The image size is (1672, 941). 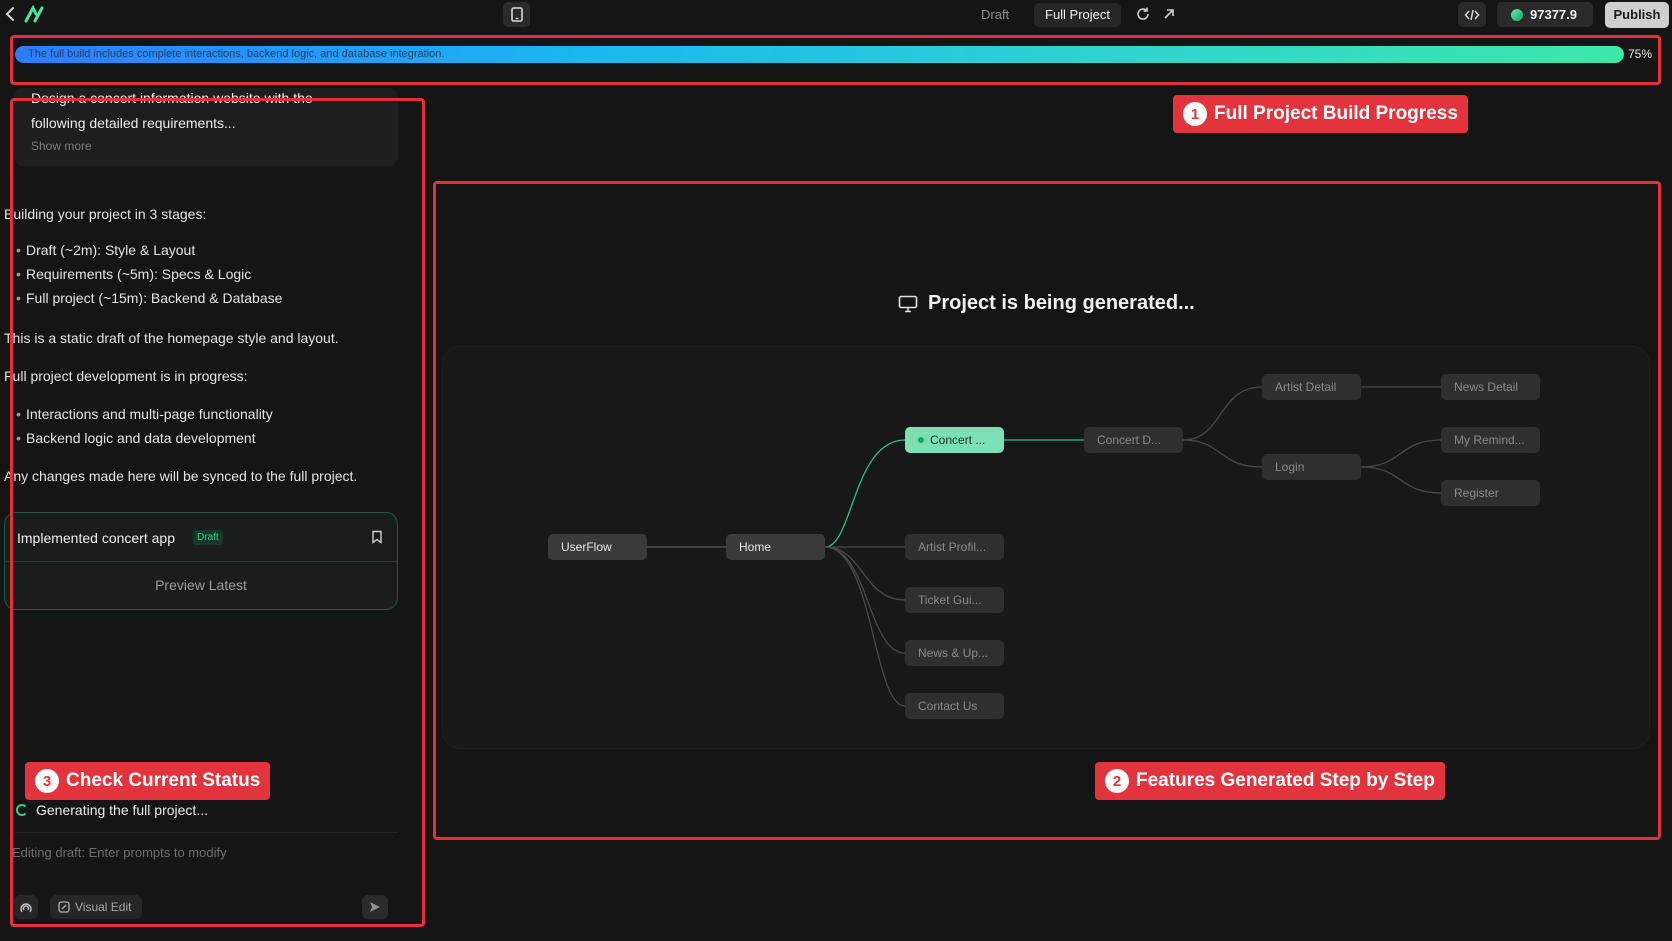 I want to click on app-logo-icon, so click(x=35, y=14).